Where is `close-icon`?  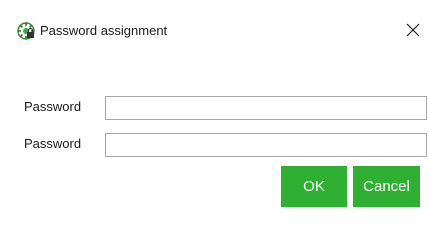
close-icon is located at coordinates (413, 30).